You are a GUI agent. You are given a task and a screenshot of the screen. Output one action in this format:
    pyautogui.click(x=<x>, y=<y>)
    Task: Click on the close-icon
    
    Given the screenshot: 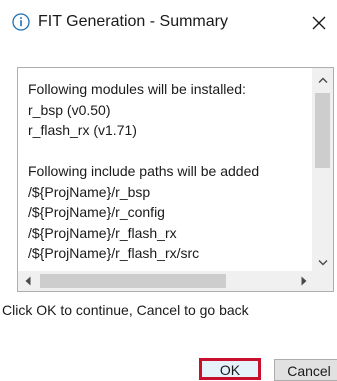 What is the action you would take?
    pyautogui.click(x=319, y=23)
    